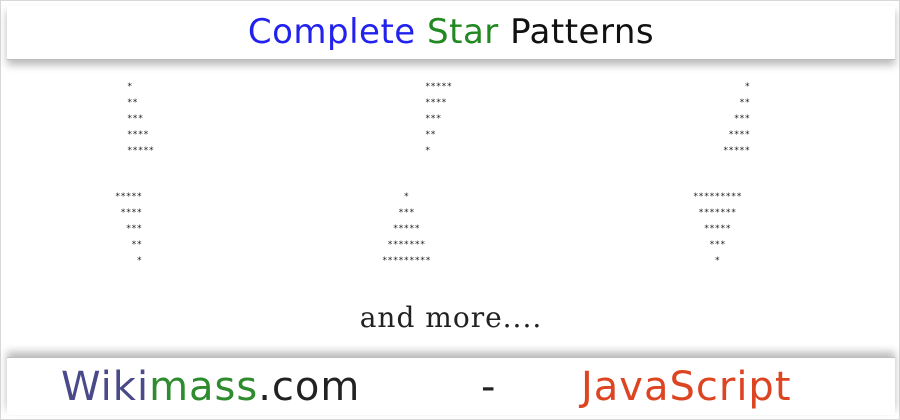 This screenshot has width=900, height=420. I want to click on page-title: Complete Star Patterns, so click(451, 32).